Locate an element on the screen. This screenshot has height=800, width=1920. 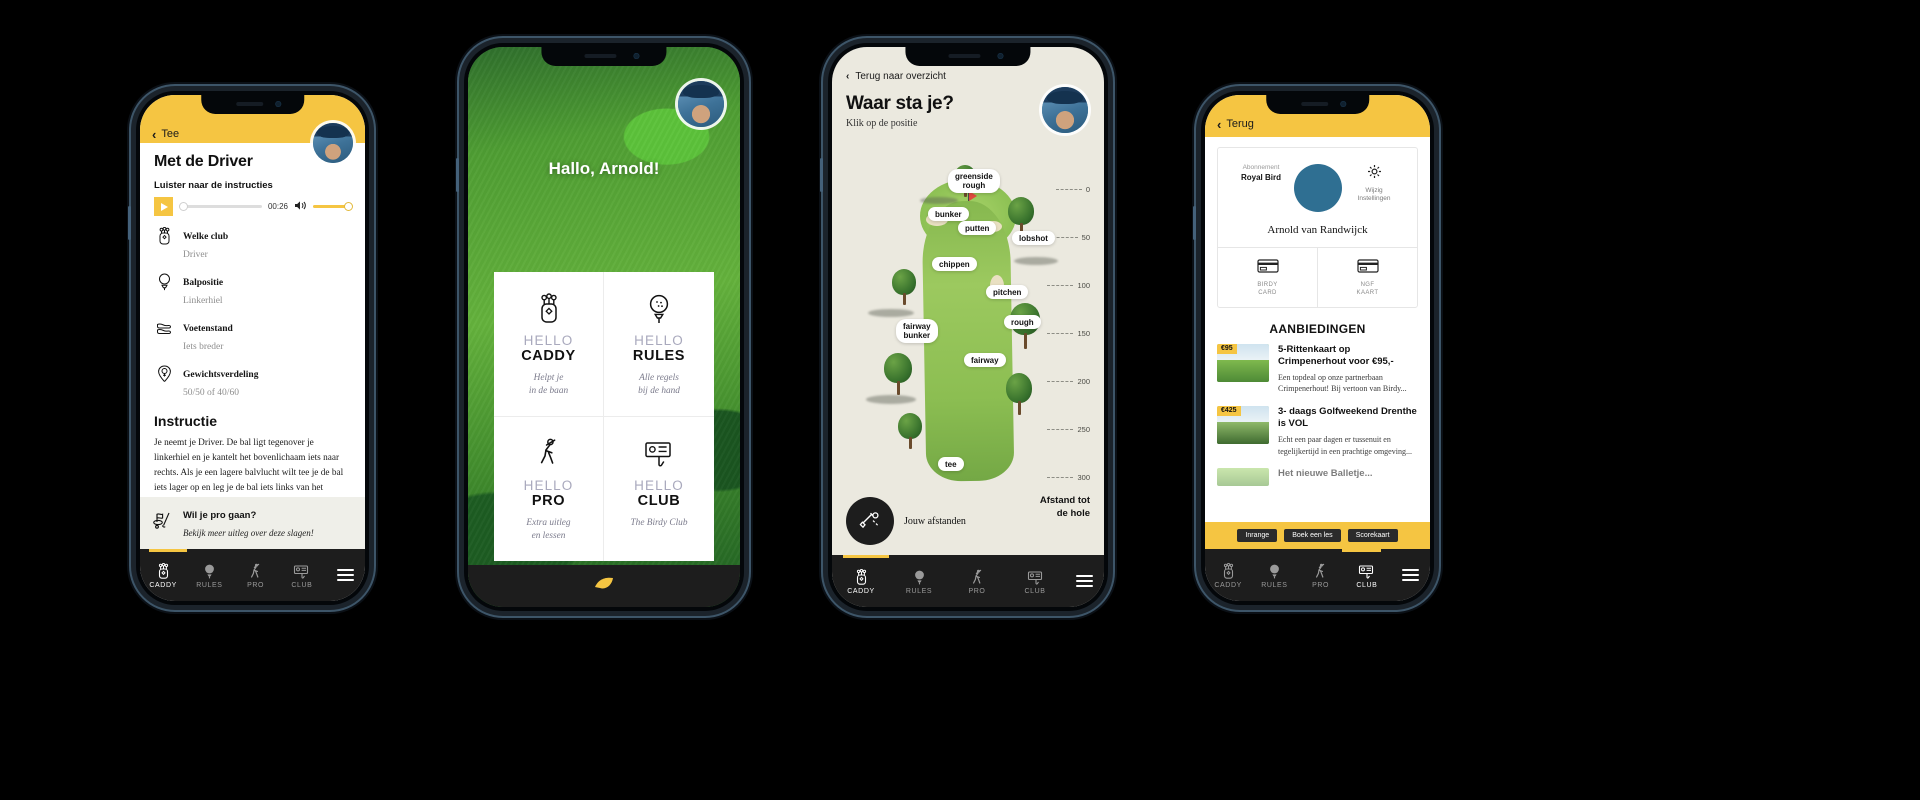
map-label: lobshot is located at coordinates (1033, 238).